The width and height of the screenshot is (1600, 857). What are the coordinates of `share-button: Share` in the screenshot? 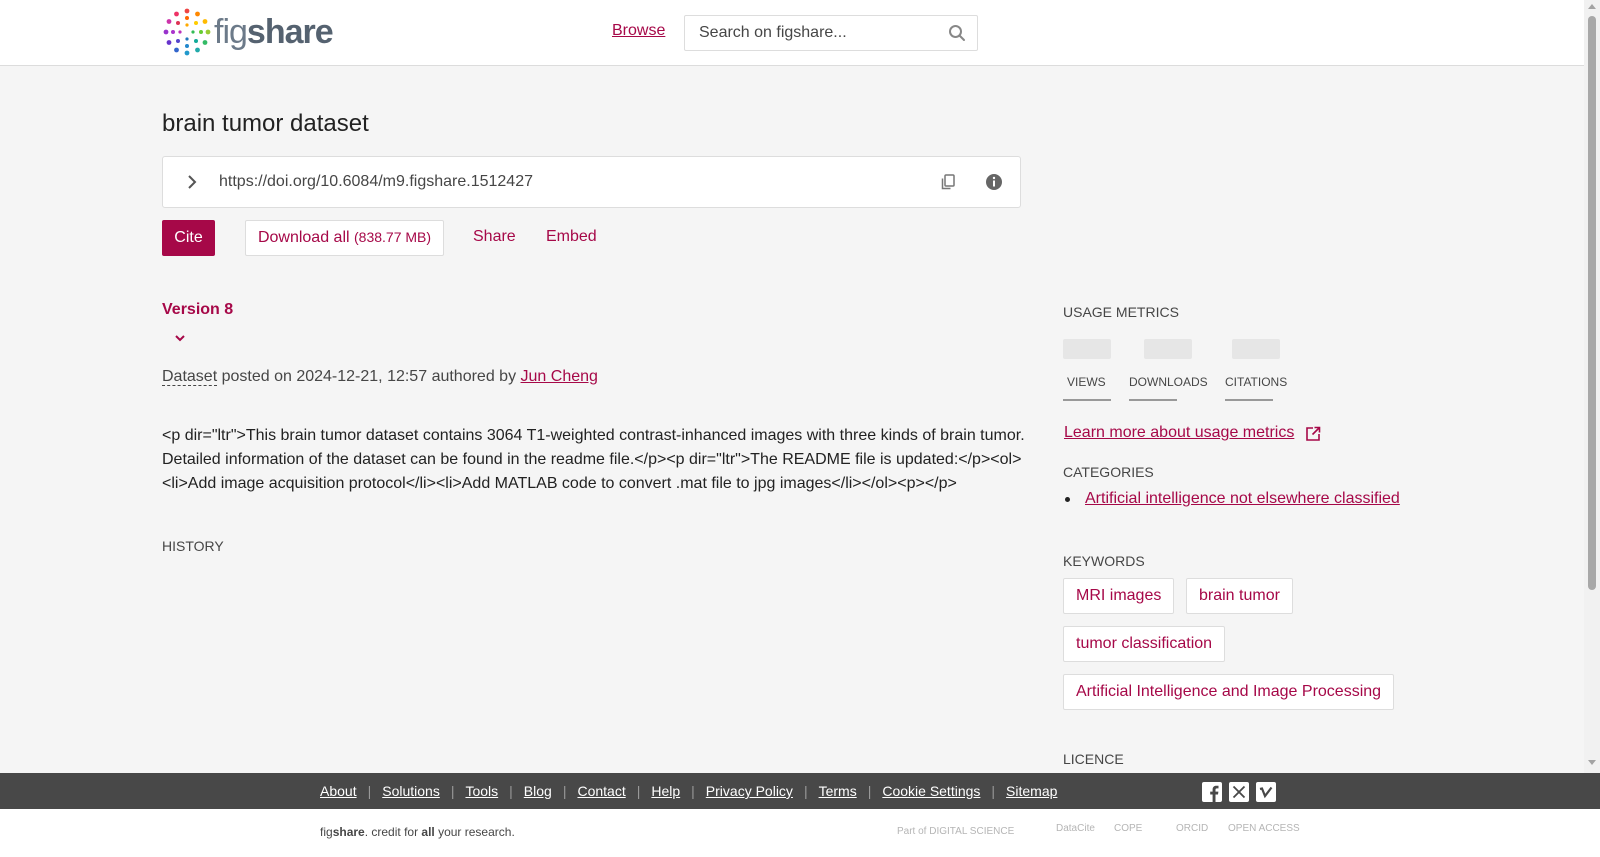 It's located at (494, 237).